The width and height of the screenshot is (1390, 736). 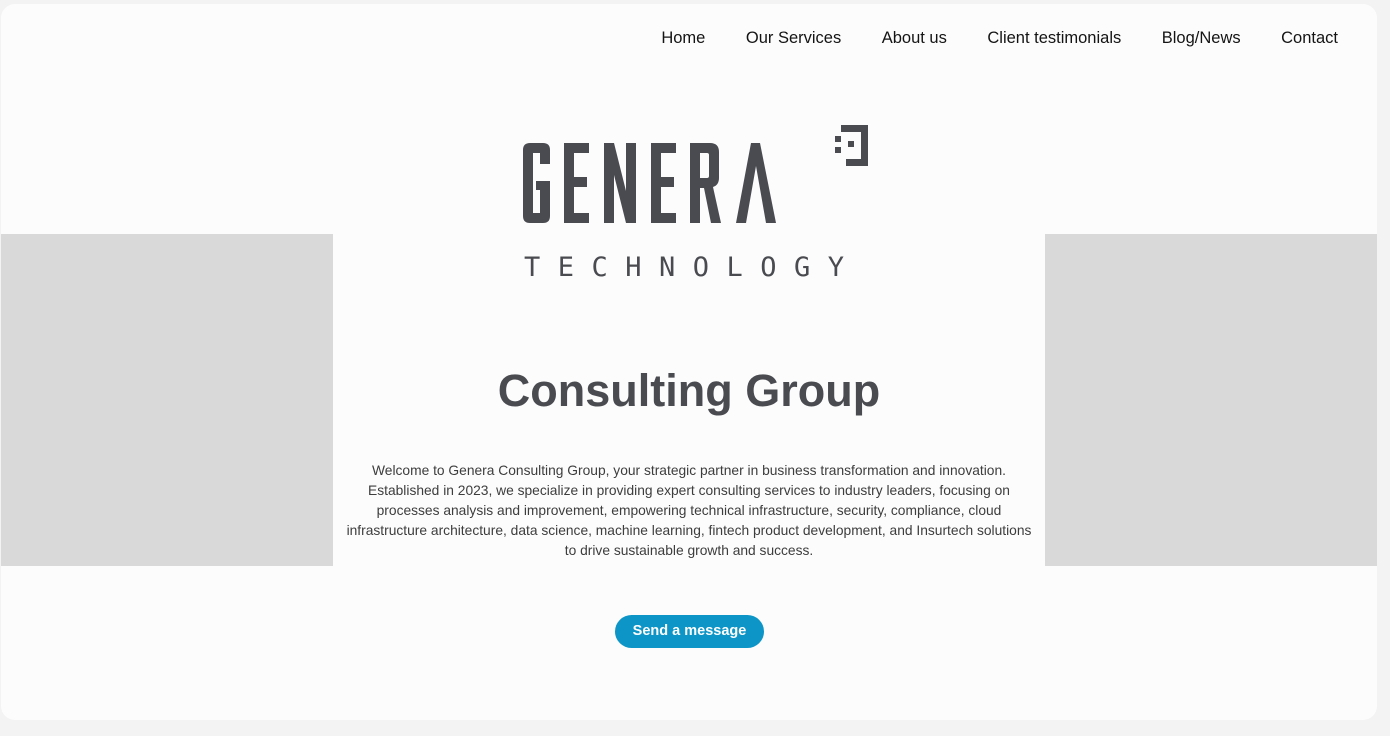 I want to click on hero-band-left, so click(x=167, y=400).